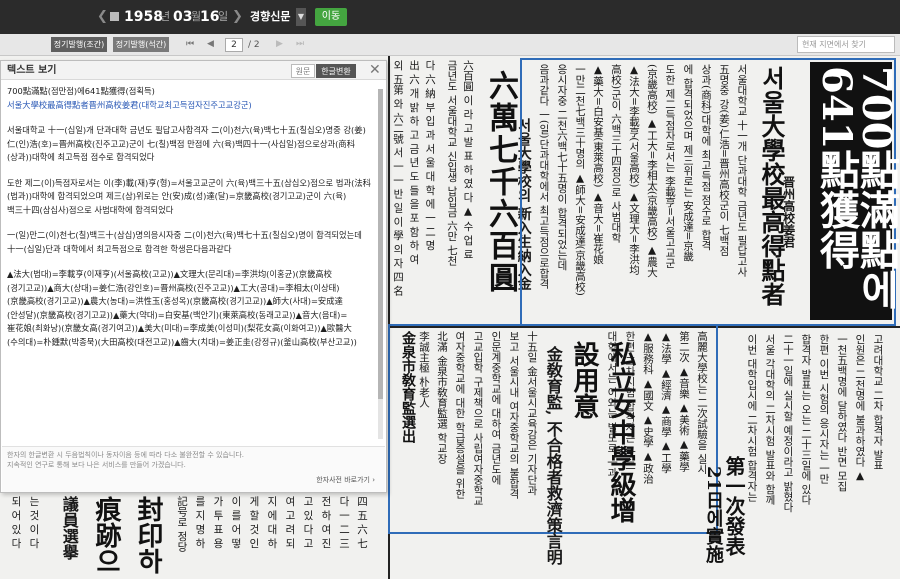  I want to click on viewer-toolbar: 정기발행(조간) 정기발행(석간) ⏮ ◀ 2 / 2 ▶ ⏭, so click(450, 45).